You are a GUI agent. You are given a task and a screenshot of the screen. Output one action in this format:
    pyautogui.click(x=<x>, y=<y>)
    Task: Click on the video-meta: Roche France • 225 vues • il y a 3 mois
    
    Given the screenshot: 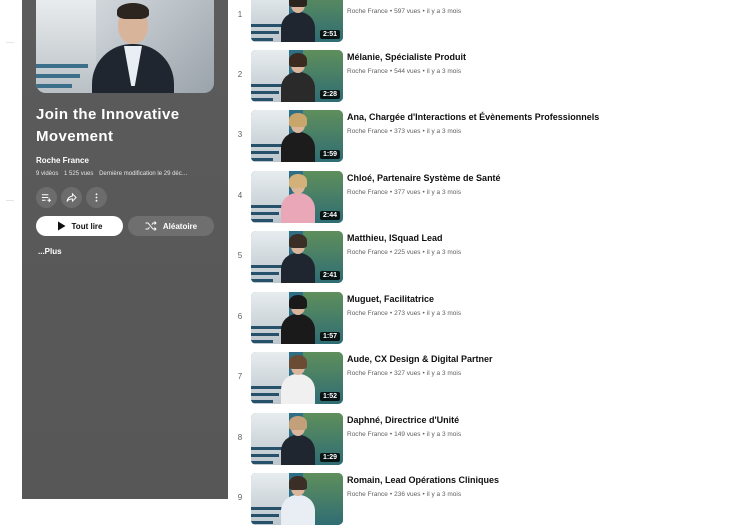 What is the action you would take?
    pyautogui.click(x=404, y=252)
    